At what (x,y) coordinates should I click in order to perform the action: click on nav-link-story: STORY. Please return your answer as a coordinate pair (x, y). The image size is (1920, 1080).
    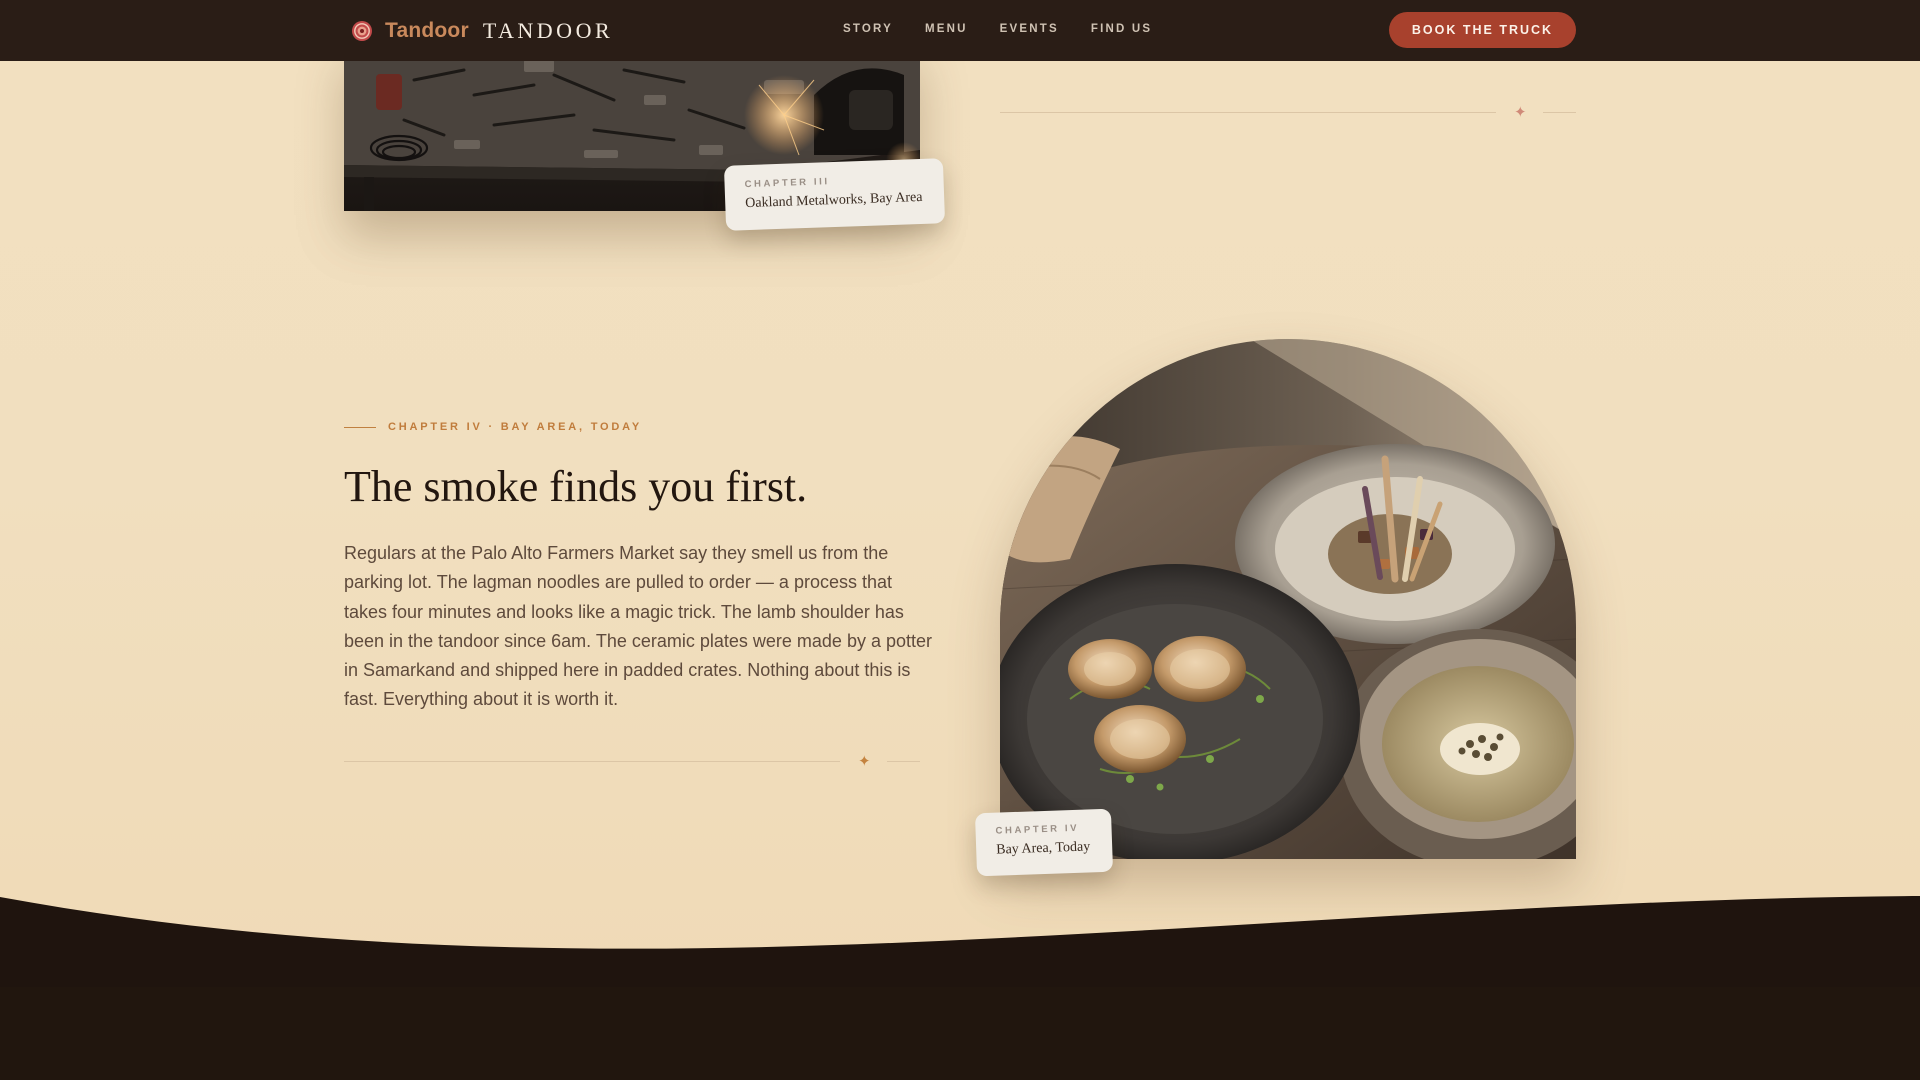
    Looking at the image, I should click on (868, 29).